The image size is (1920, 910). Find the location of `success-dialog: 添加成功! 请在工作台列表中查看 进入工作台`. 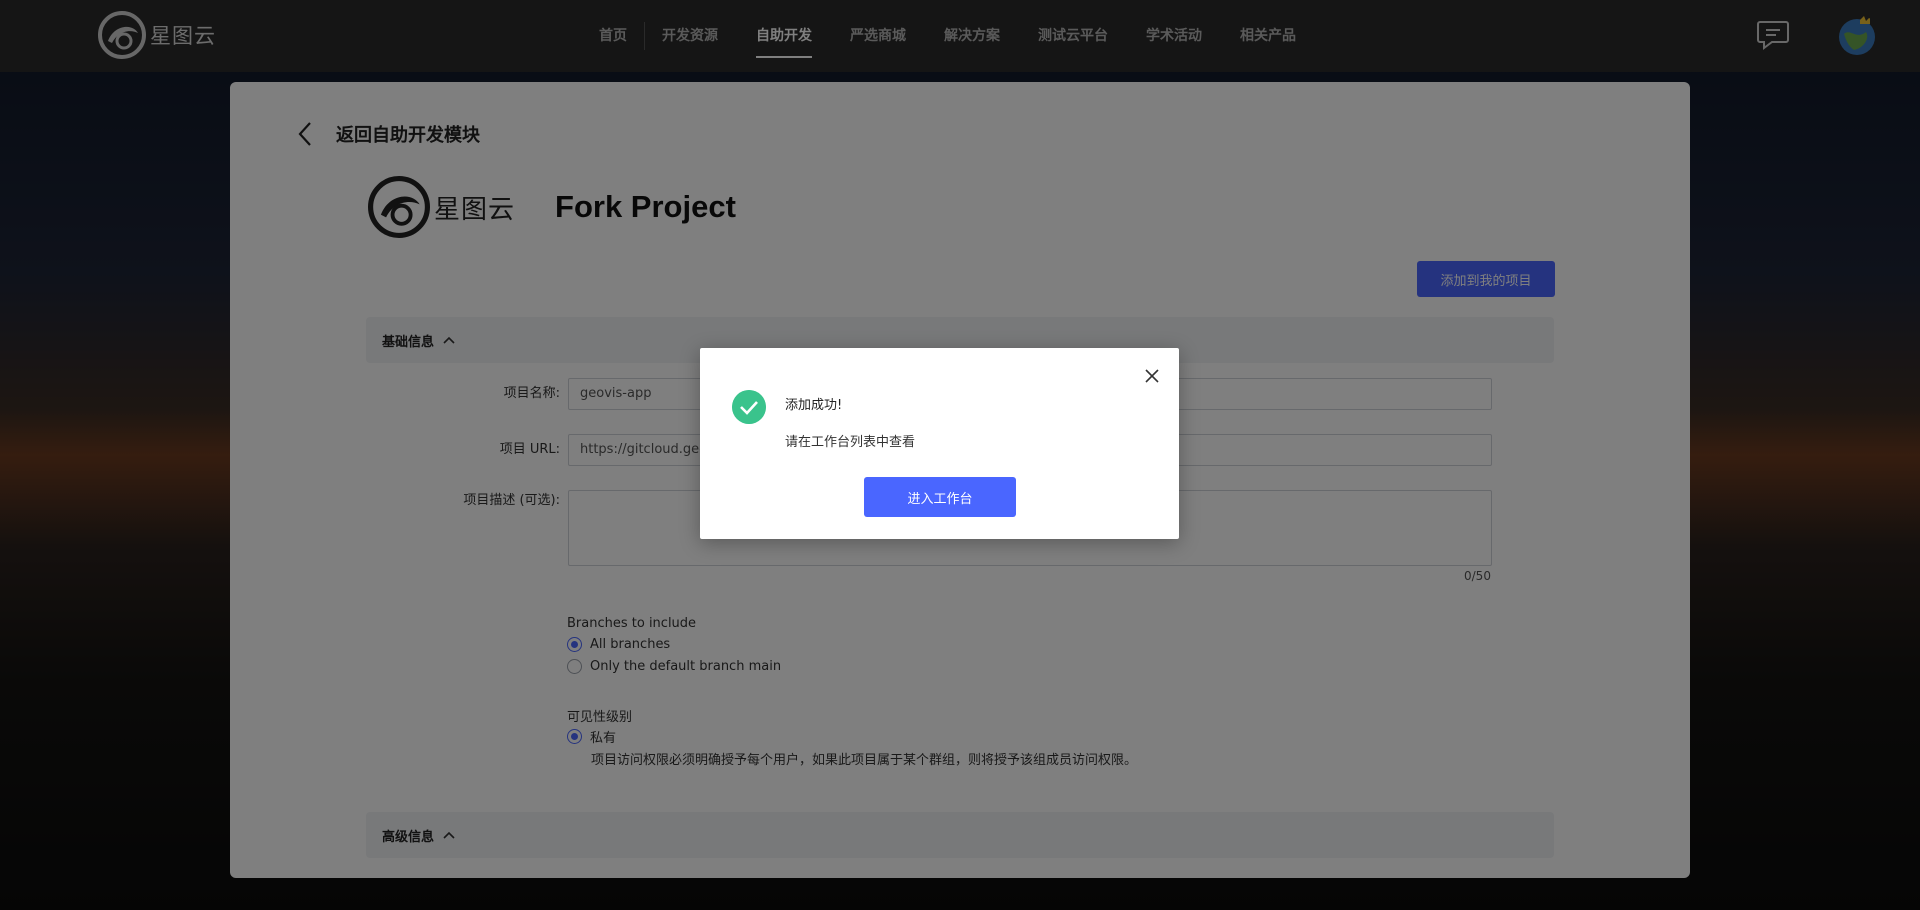

success-dialog: 添加成功! 请在工作台列表中查看 进入工作台 is located at coordinates (939, 443).